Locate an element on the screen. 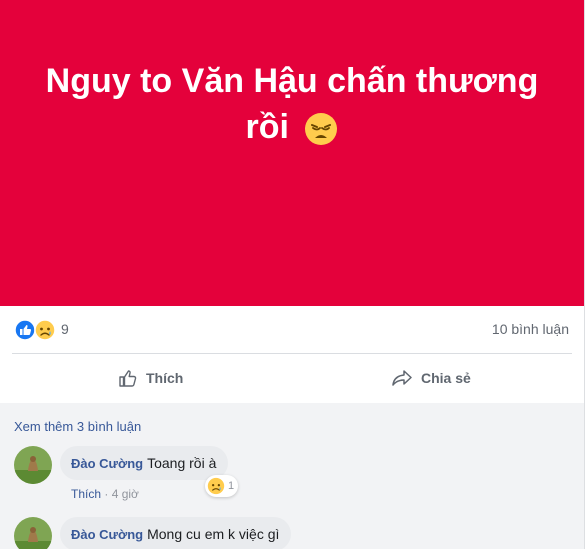  like-icon is located at coordinates (25, 330).